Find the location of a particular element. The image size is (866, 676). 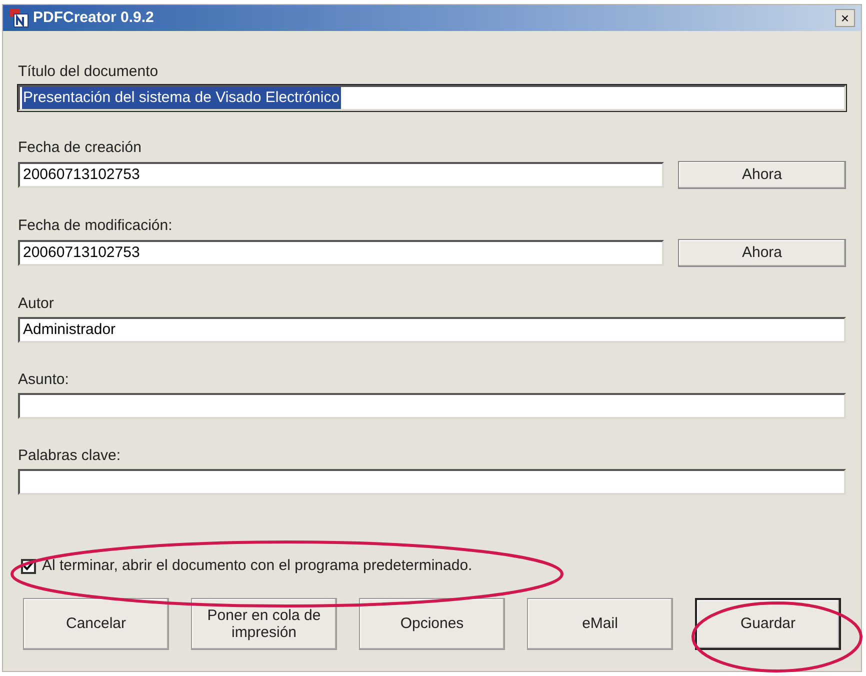

dialog-button: Opciones is located at coordinates (432, 624).